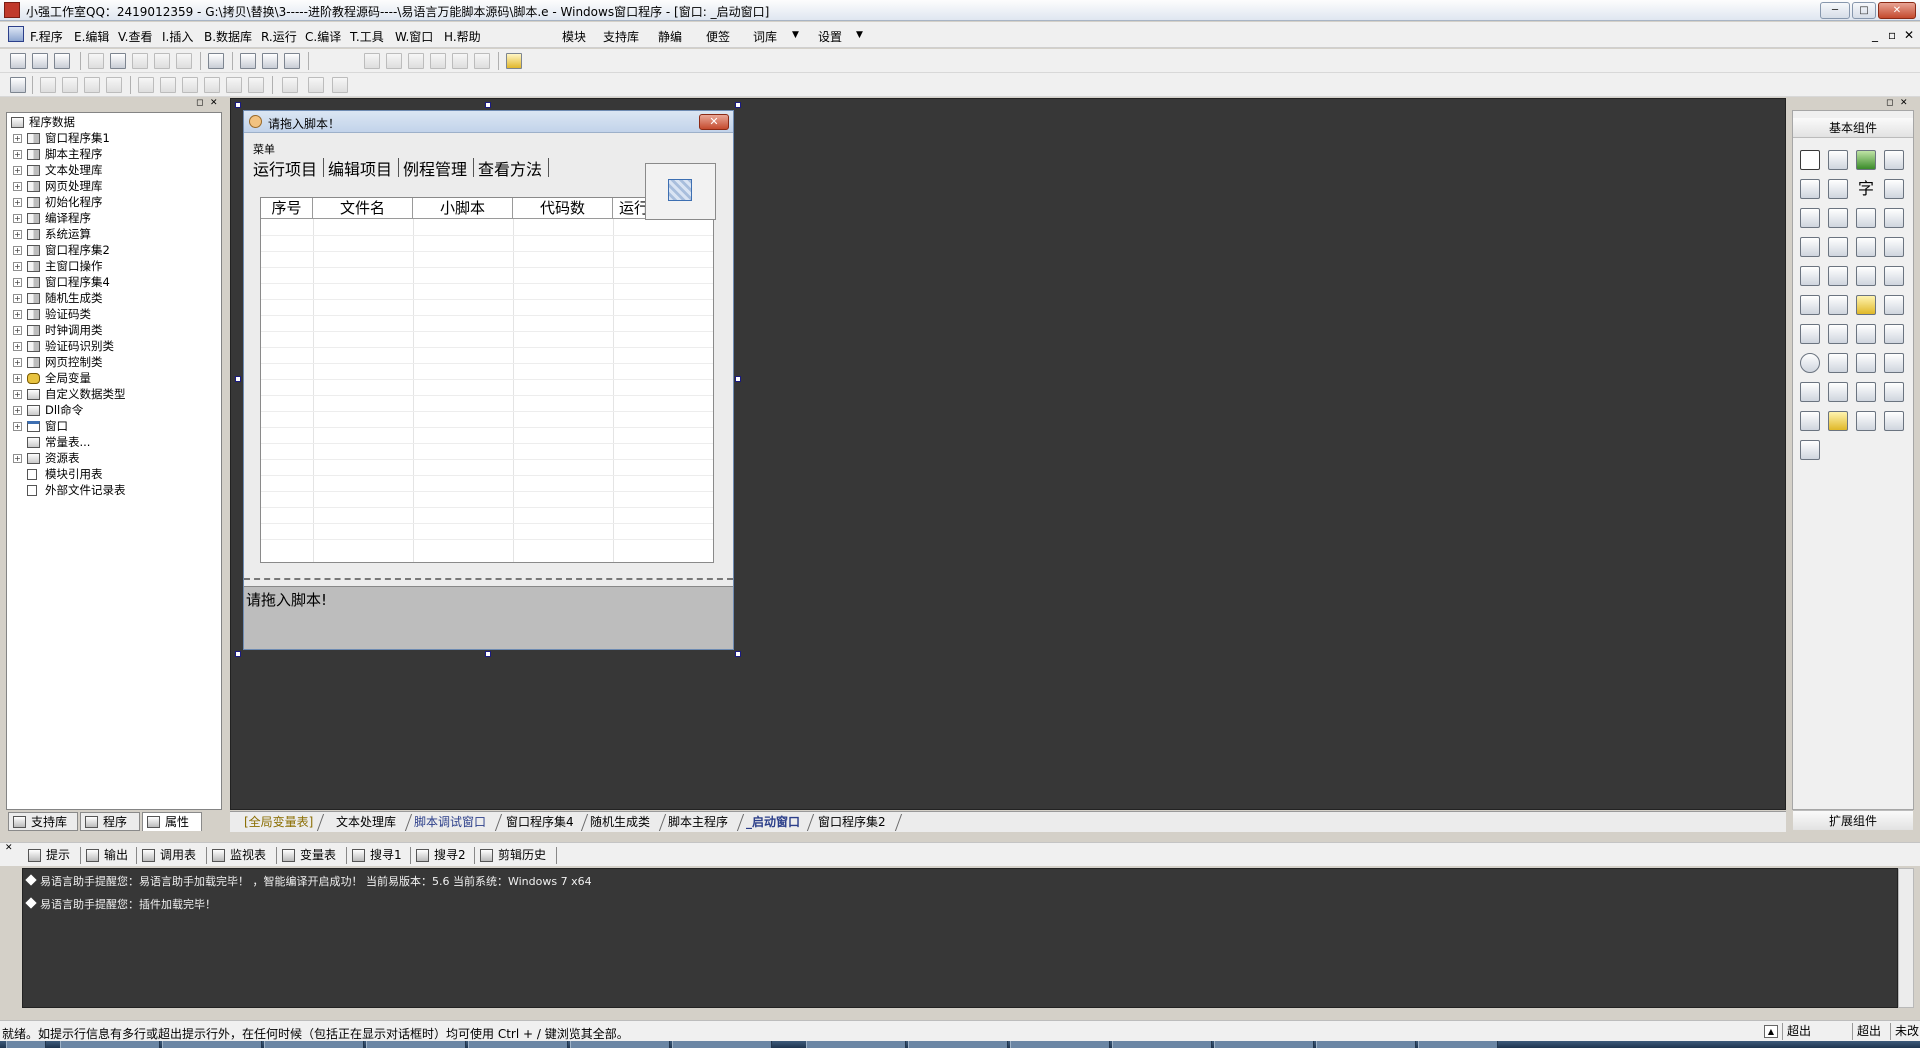  What do you see at coordinates (96, 61) in the screenshot?
I see `cut-icon` at bounding box center [96, 61].